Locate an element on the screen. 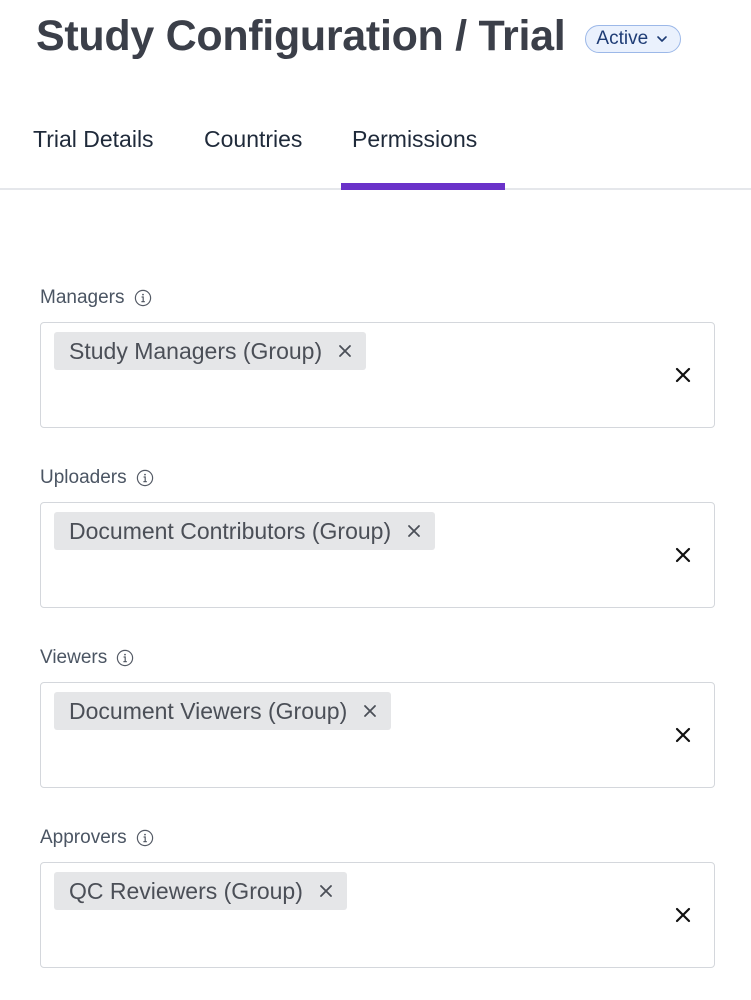 The image size is (751, 1000). tab-permissions: Permissions is located at coordinates (414, 139).